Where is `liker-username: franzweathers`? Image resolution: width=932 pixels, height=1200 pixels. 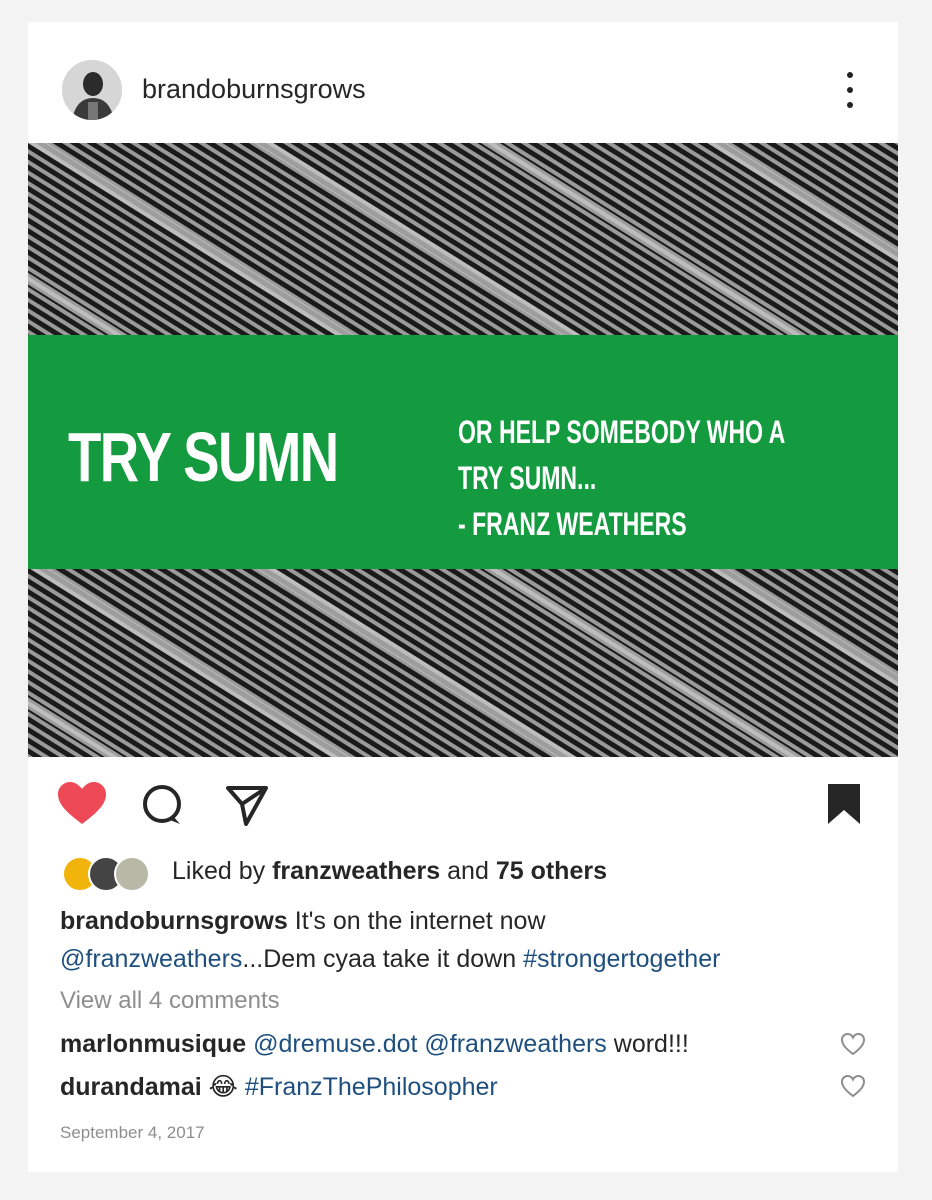
liker-username: franzweathers is located at coordinates (356, 871).